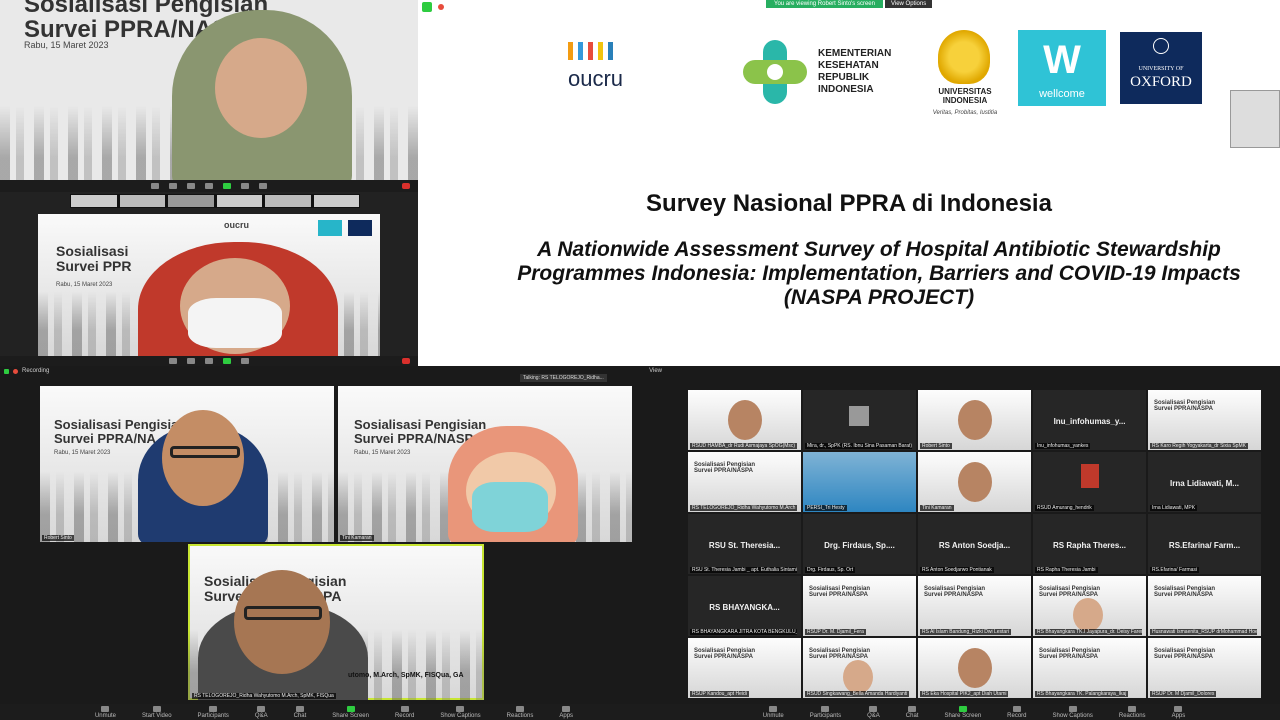 The width and height of the screenshot is (1280, 720). Describe the element at coordinates (859, 416) in the screenshot. I see `default-avatar-icon` at that location.